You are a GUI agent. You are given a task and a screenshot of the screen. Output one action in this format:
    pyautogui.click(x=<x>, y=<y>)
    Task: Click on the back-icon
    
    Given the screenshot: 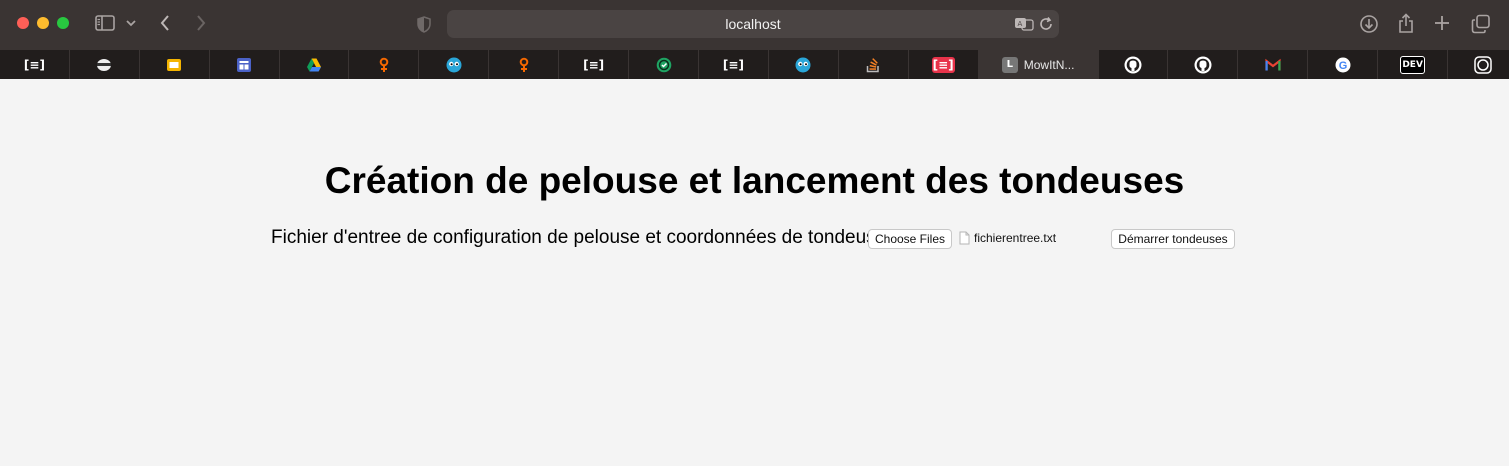 What is the action you would take?
    pyautogui.click(x=165, y=23)
    